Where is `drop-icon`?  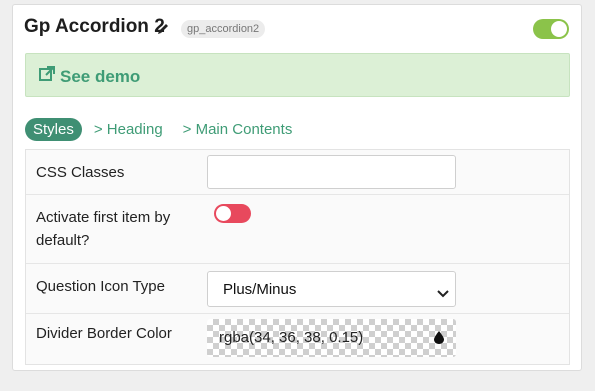
drop-icon is located at coordinates (439, 340).